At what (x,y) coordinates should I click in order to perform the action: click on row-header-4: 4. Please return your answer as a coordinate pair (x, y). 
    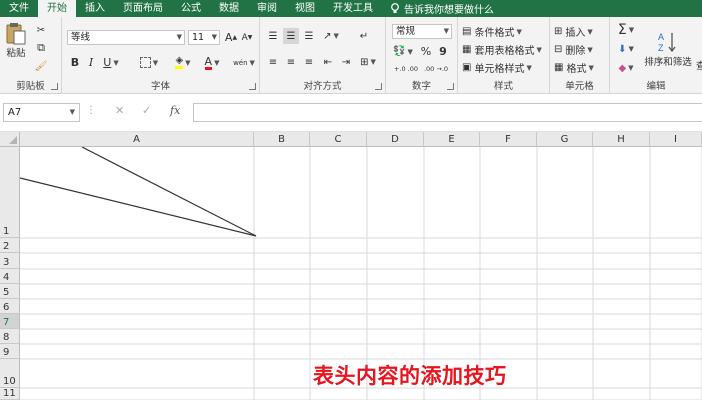
    Looking at the image, I should click on (10, 276).